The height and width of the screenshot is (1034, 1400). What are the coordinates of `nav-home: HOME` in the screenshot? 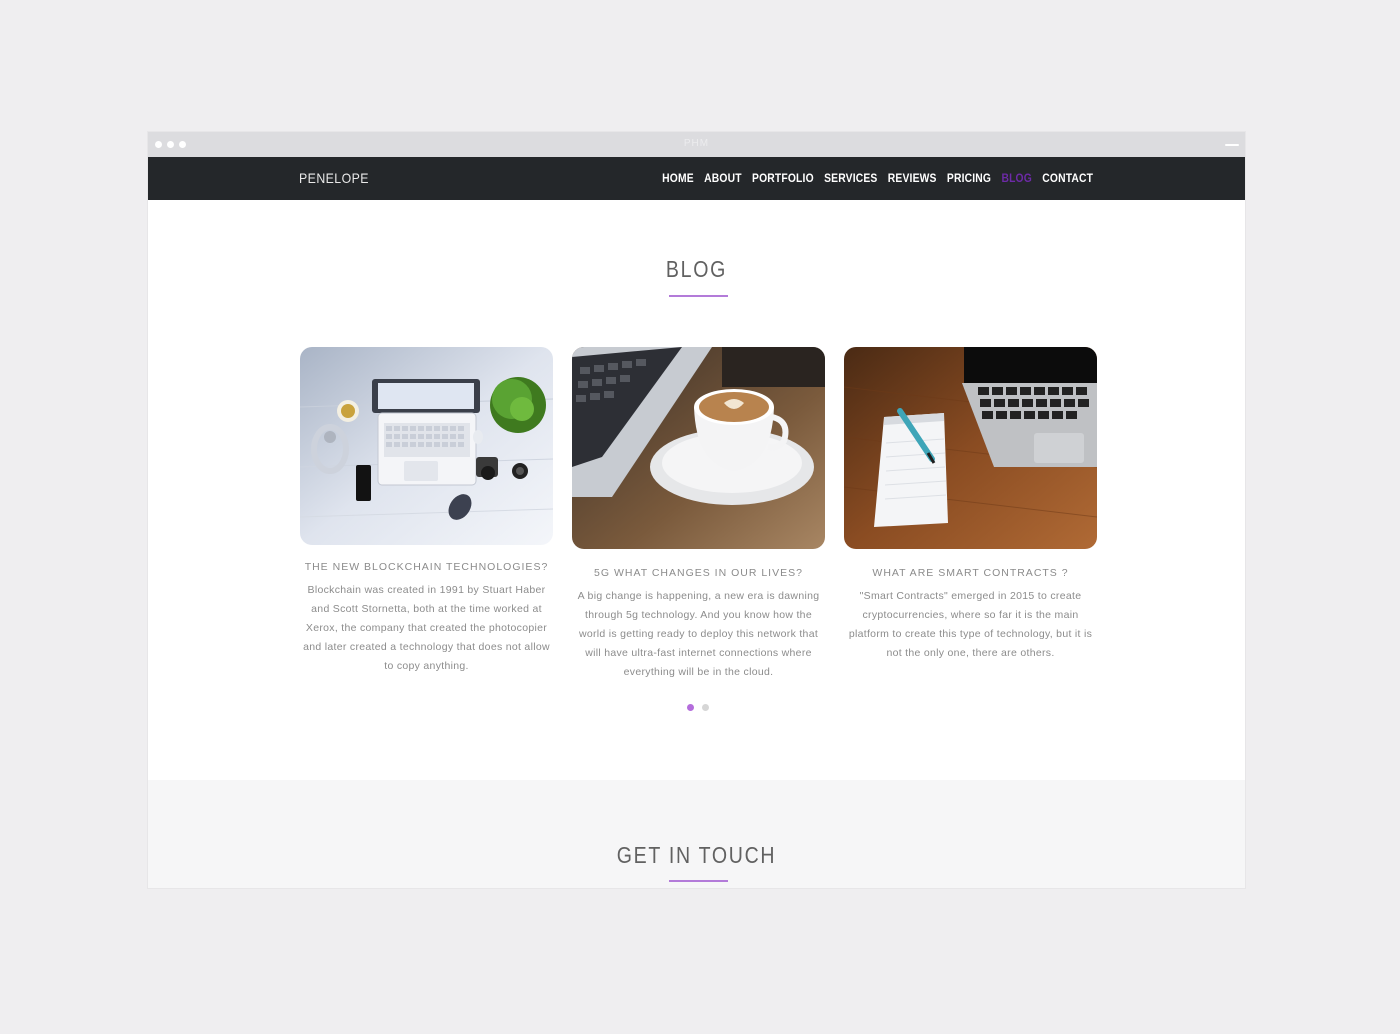 It's located at (678, 178).